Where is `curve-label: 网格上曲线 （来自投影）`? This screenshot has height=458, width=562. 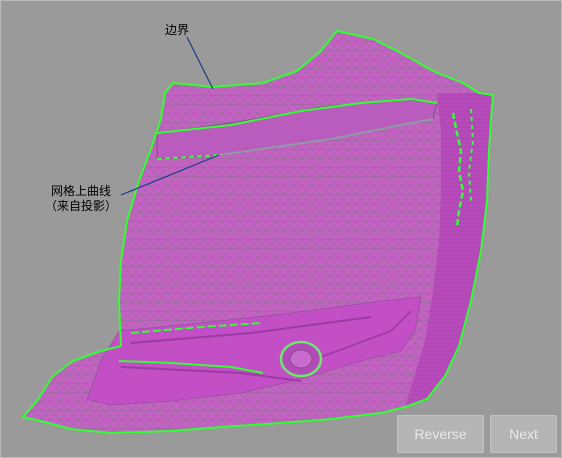
curve-label: 网格上曲线 （来自投影） is located at coordinates (81, 199).